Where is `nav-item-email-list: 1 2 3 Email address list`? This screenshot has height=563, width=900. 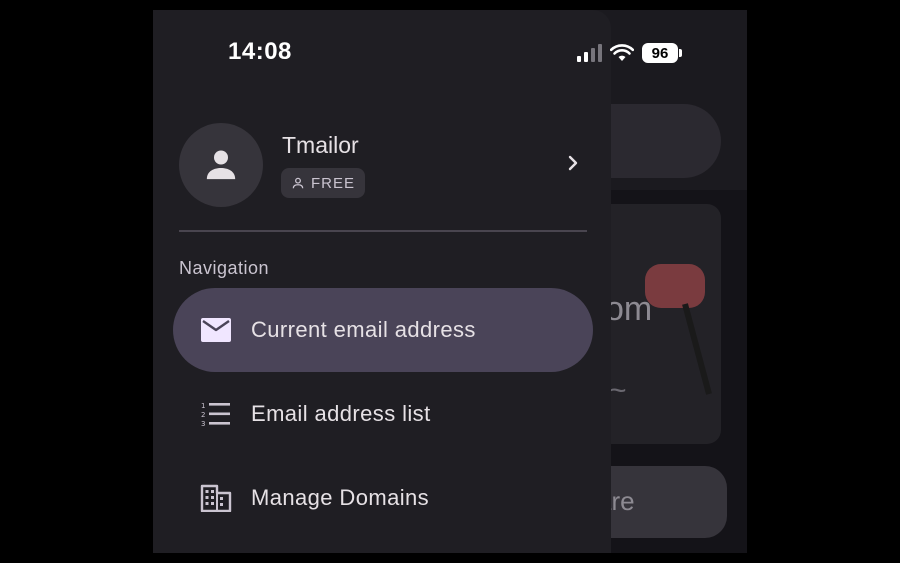
nav-item-email-list: 1 2 3 Email address list is located at coordinates (383, 414).